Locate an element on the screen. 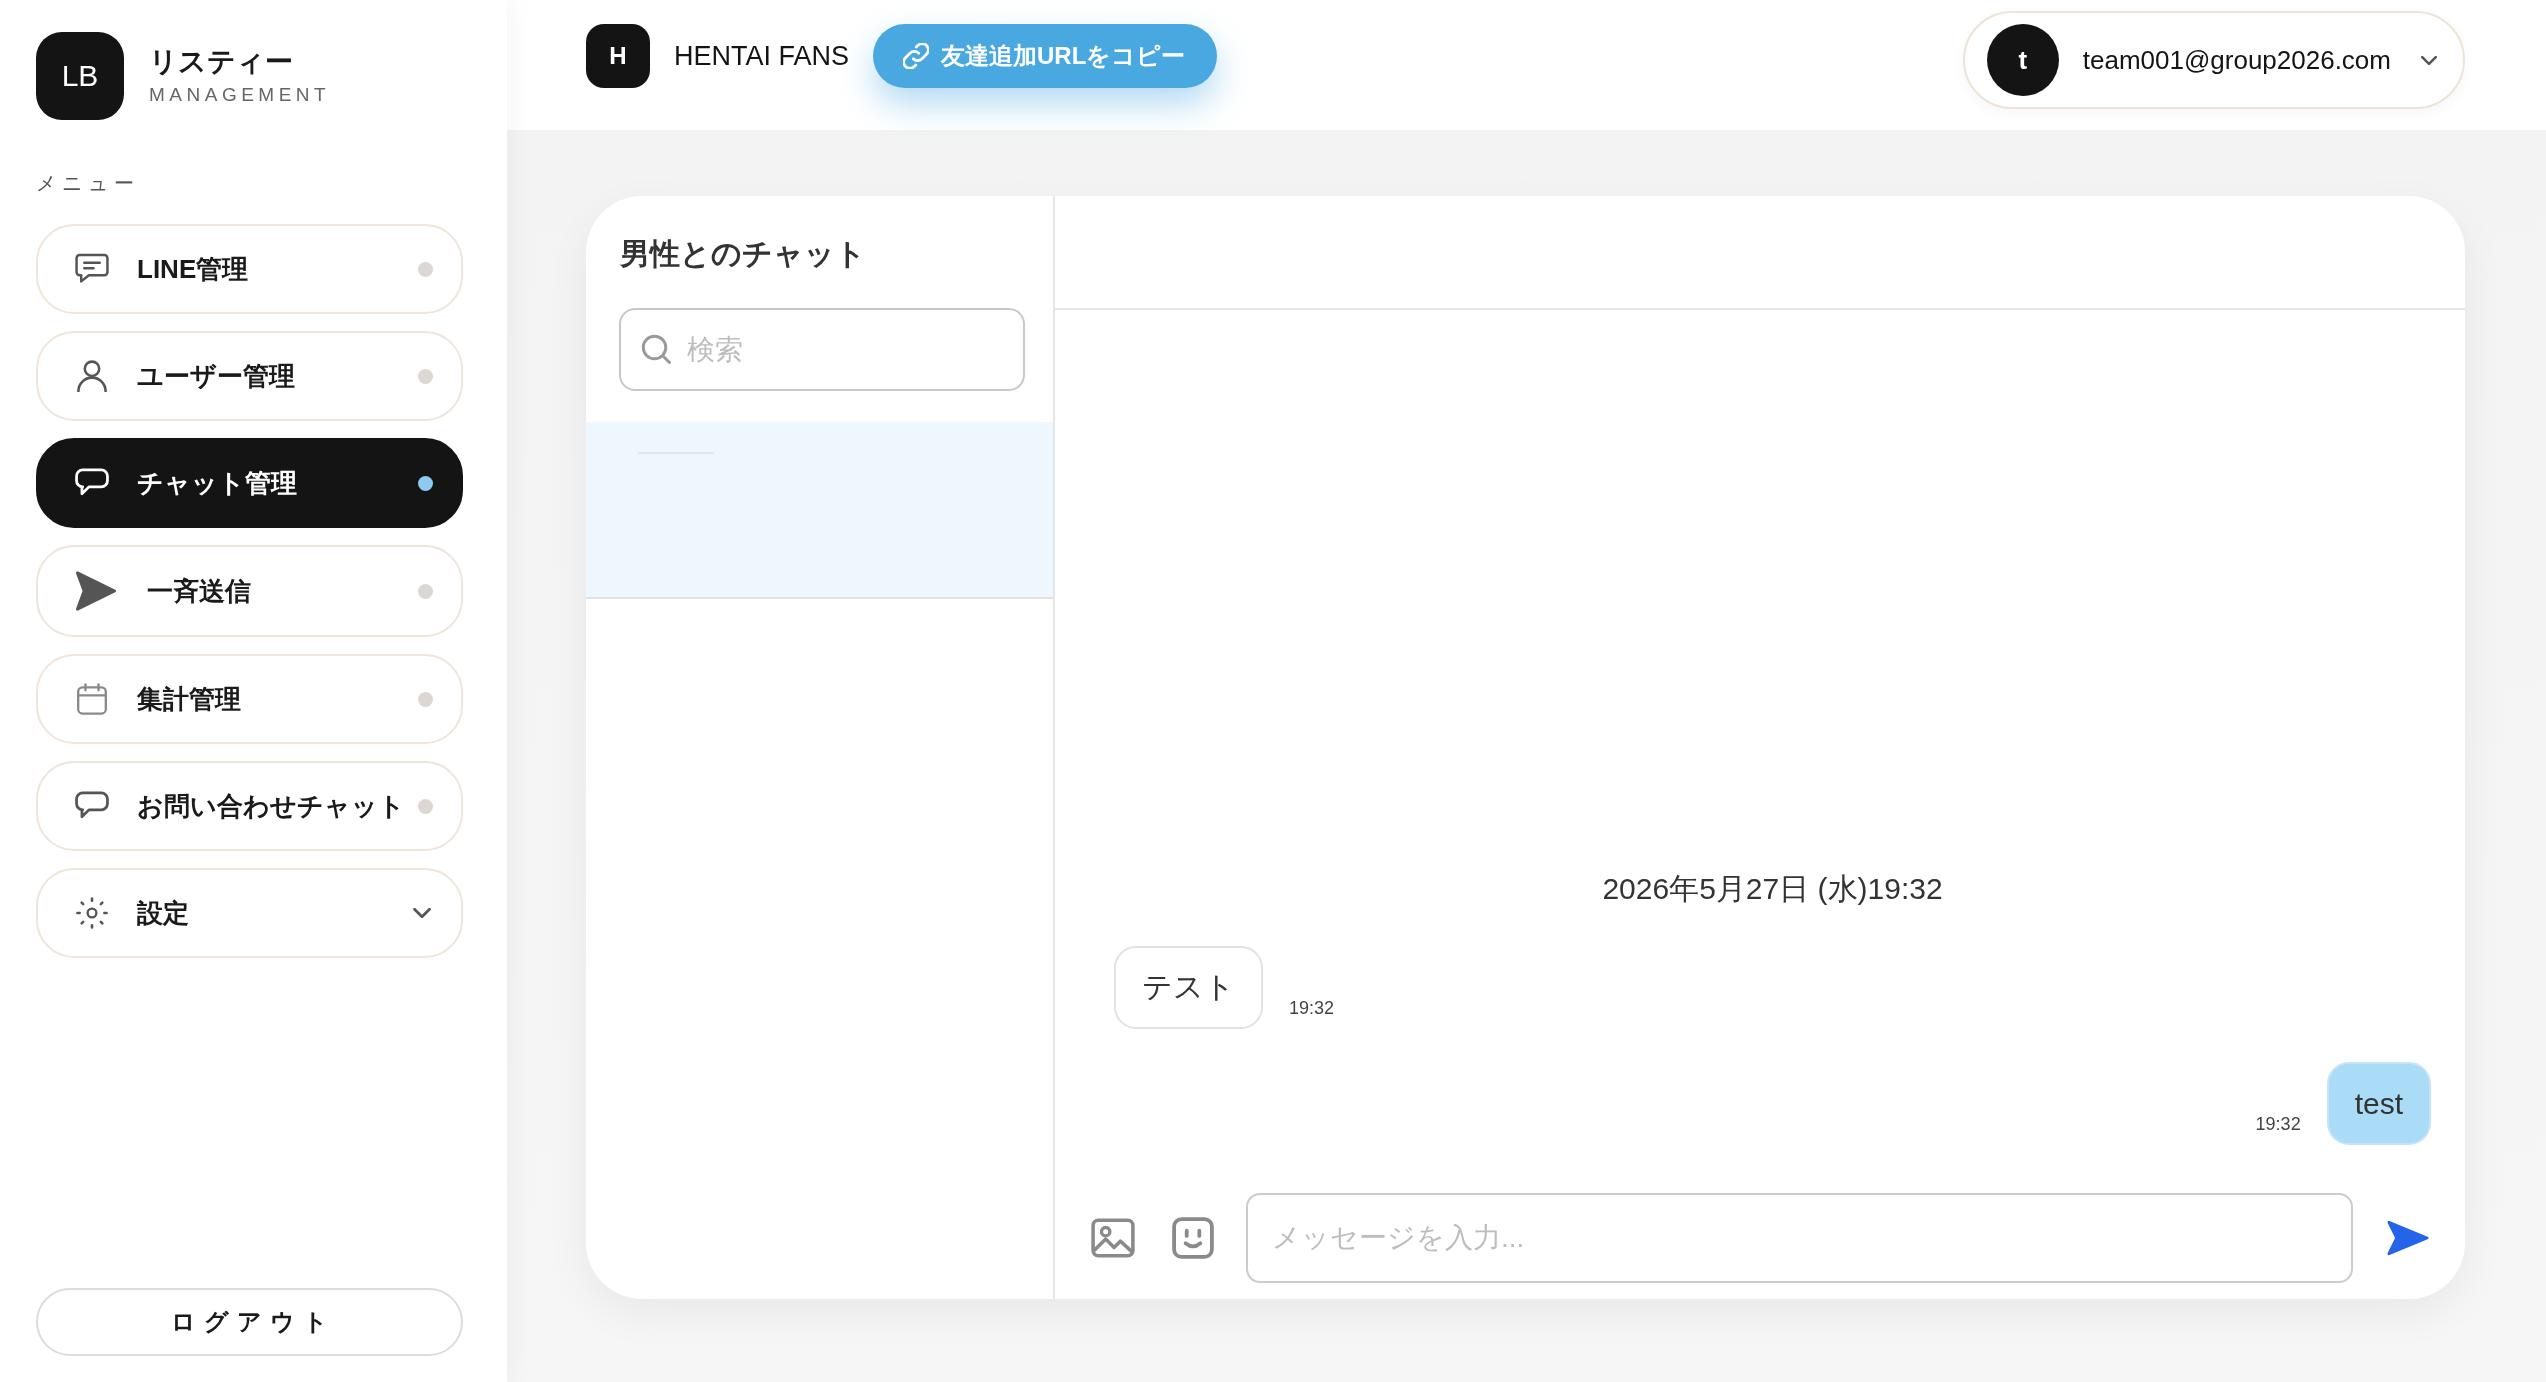 Image resolution: width=2546 pixels, height=1382 pixels. menu-item: 集計管理 is located at coordinates (249, 699).